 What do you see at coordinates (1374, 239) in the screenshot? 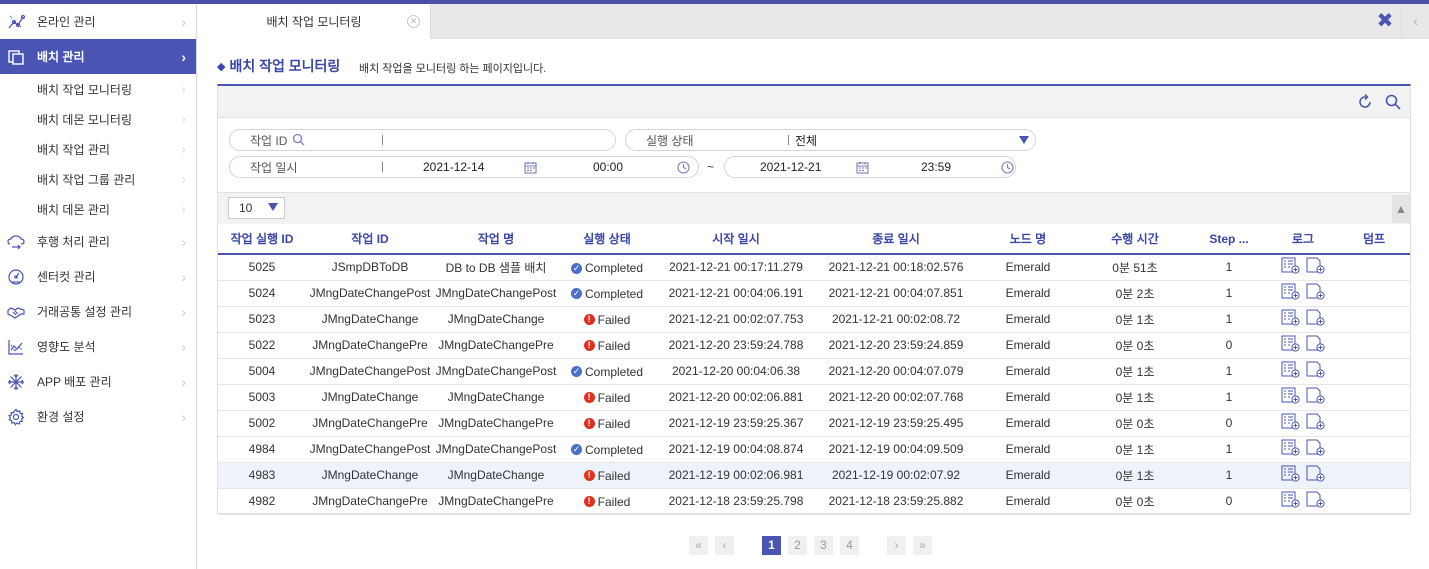
I see `column-header: 덤프` at bounding box center [1374, 239].